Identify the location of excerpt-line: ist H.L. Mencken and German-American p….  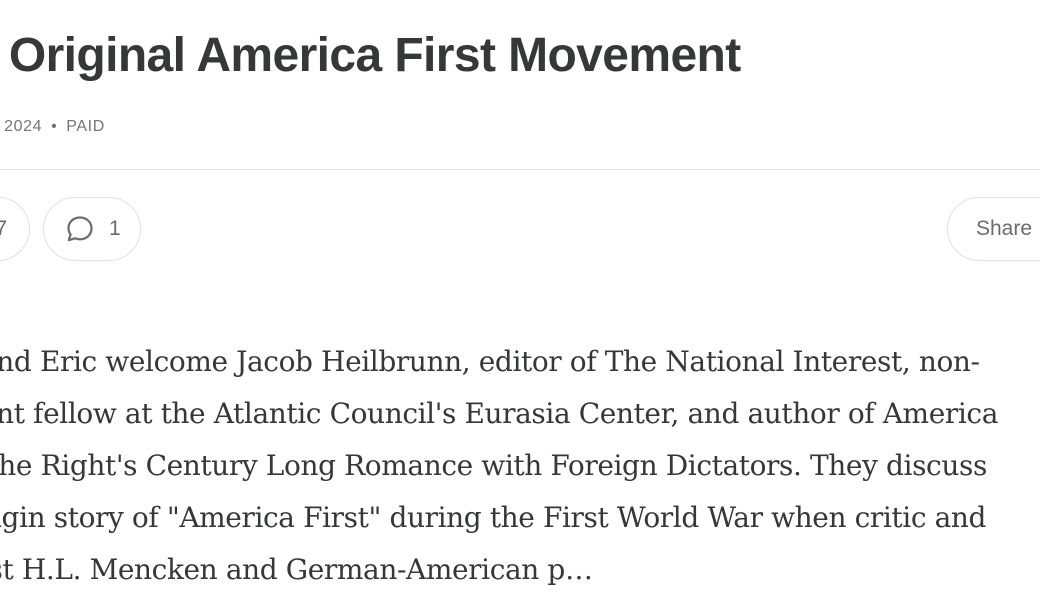
(296, 569).